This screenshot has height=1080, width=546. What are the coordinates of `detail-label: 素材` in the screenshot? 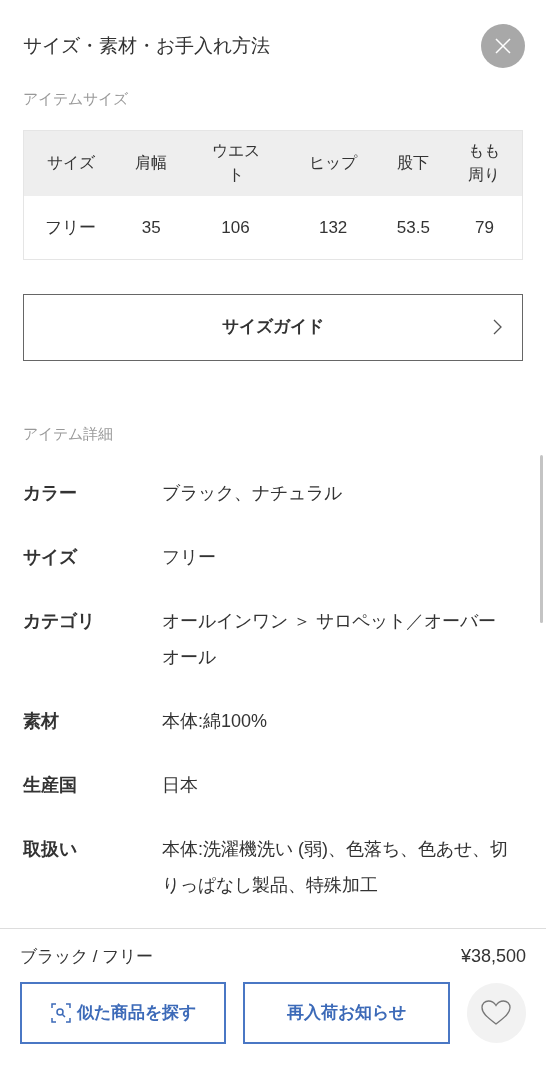 It's located at (41, 721).